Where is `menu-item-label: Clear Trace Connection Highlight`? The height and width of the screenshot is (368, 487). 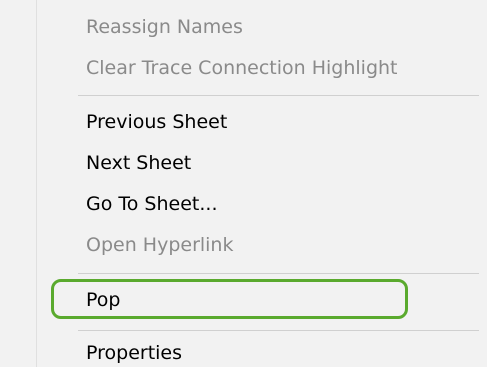
menu-item-label: Clear Trace Connection Highlight is located at coordinates (242, 68).